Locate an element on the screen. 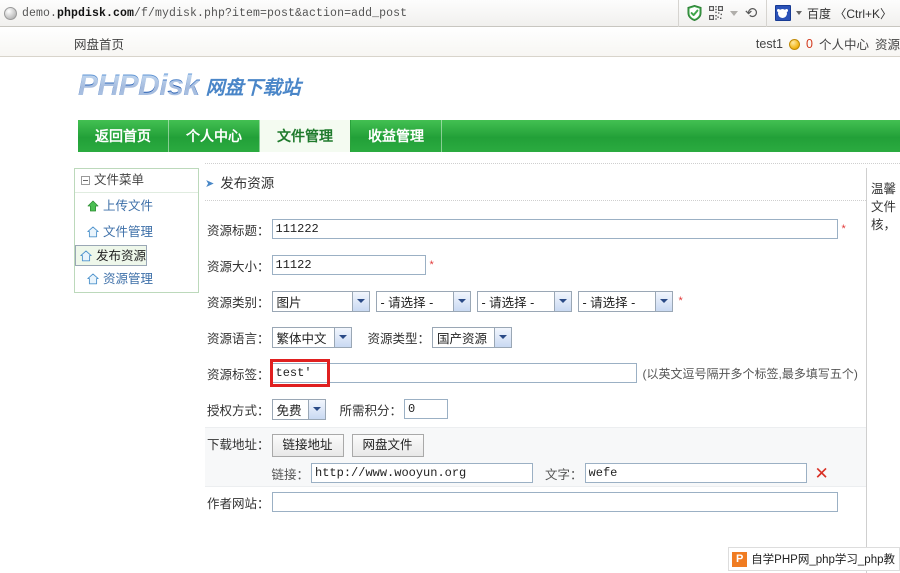 The height and width of the screenshot is (573, 900). user-center-link: 个人中心 is located at coordinates (844, 43).